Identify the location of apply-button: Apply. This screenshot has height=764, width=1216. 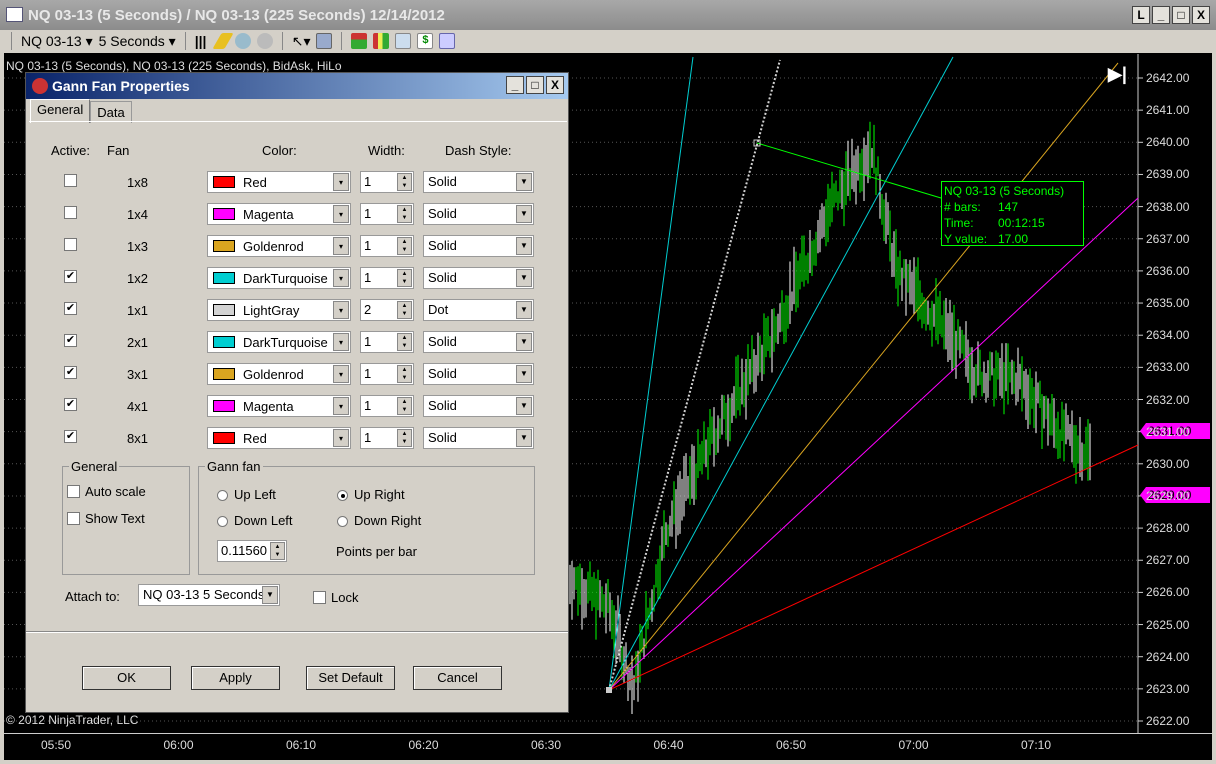
(235, 678).